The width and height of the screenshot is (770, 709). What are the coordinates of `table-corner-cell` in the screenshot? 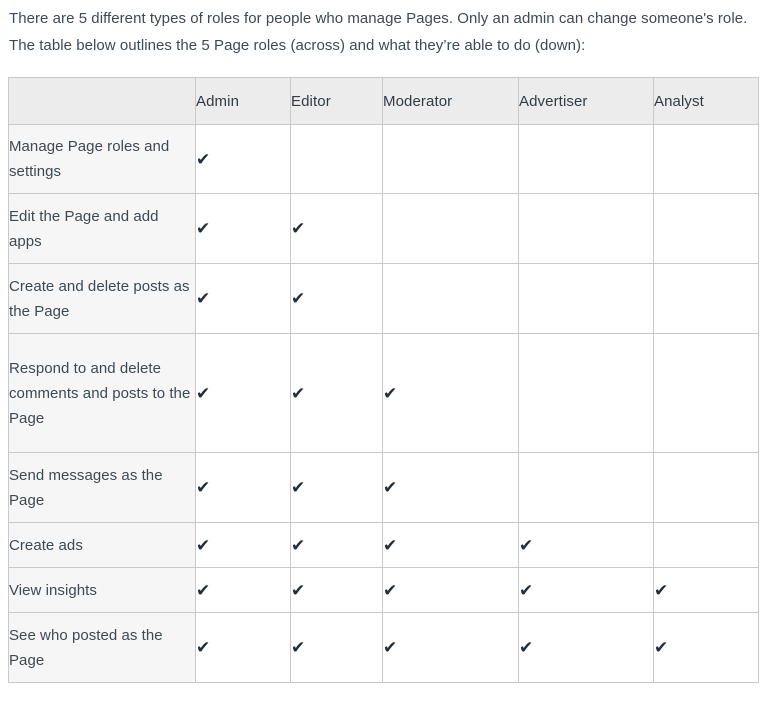 It's located at (102, 101).